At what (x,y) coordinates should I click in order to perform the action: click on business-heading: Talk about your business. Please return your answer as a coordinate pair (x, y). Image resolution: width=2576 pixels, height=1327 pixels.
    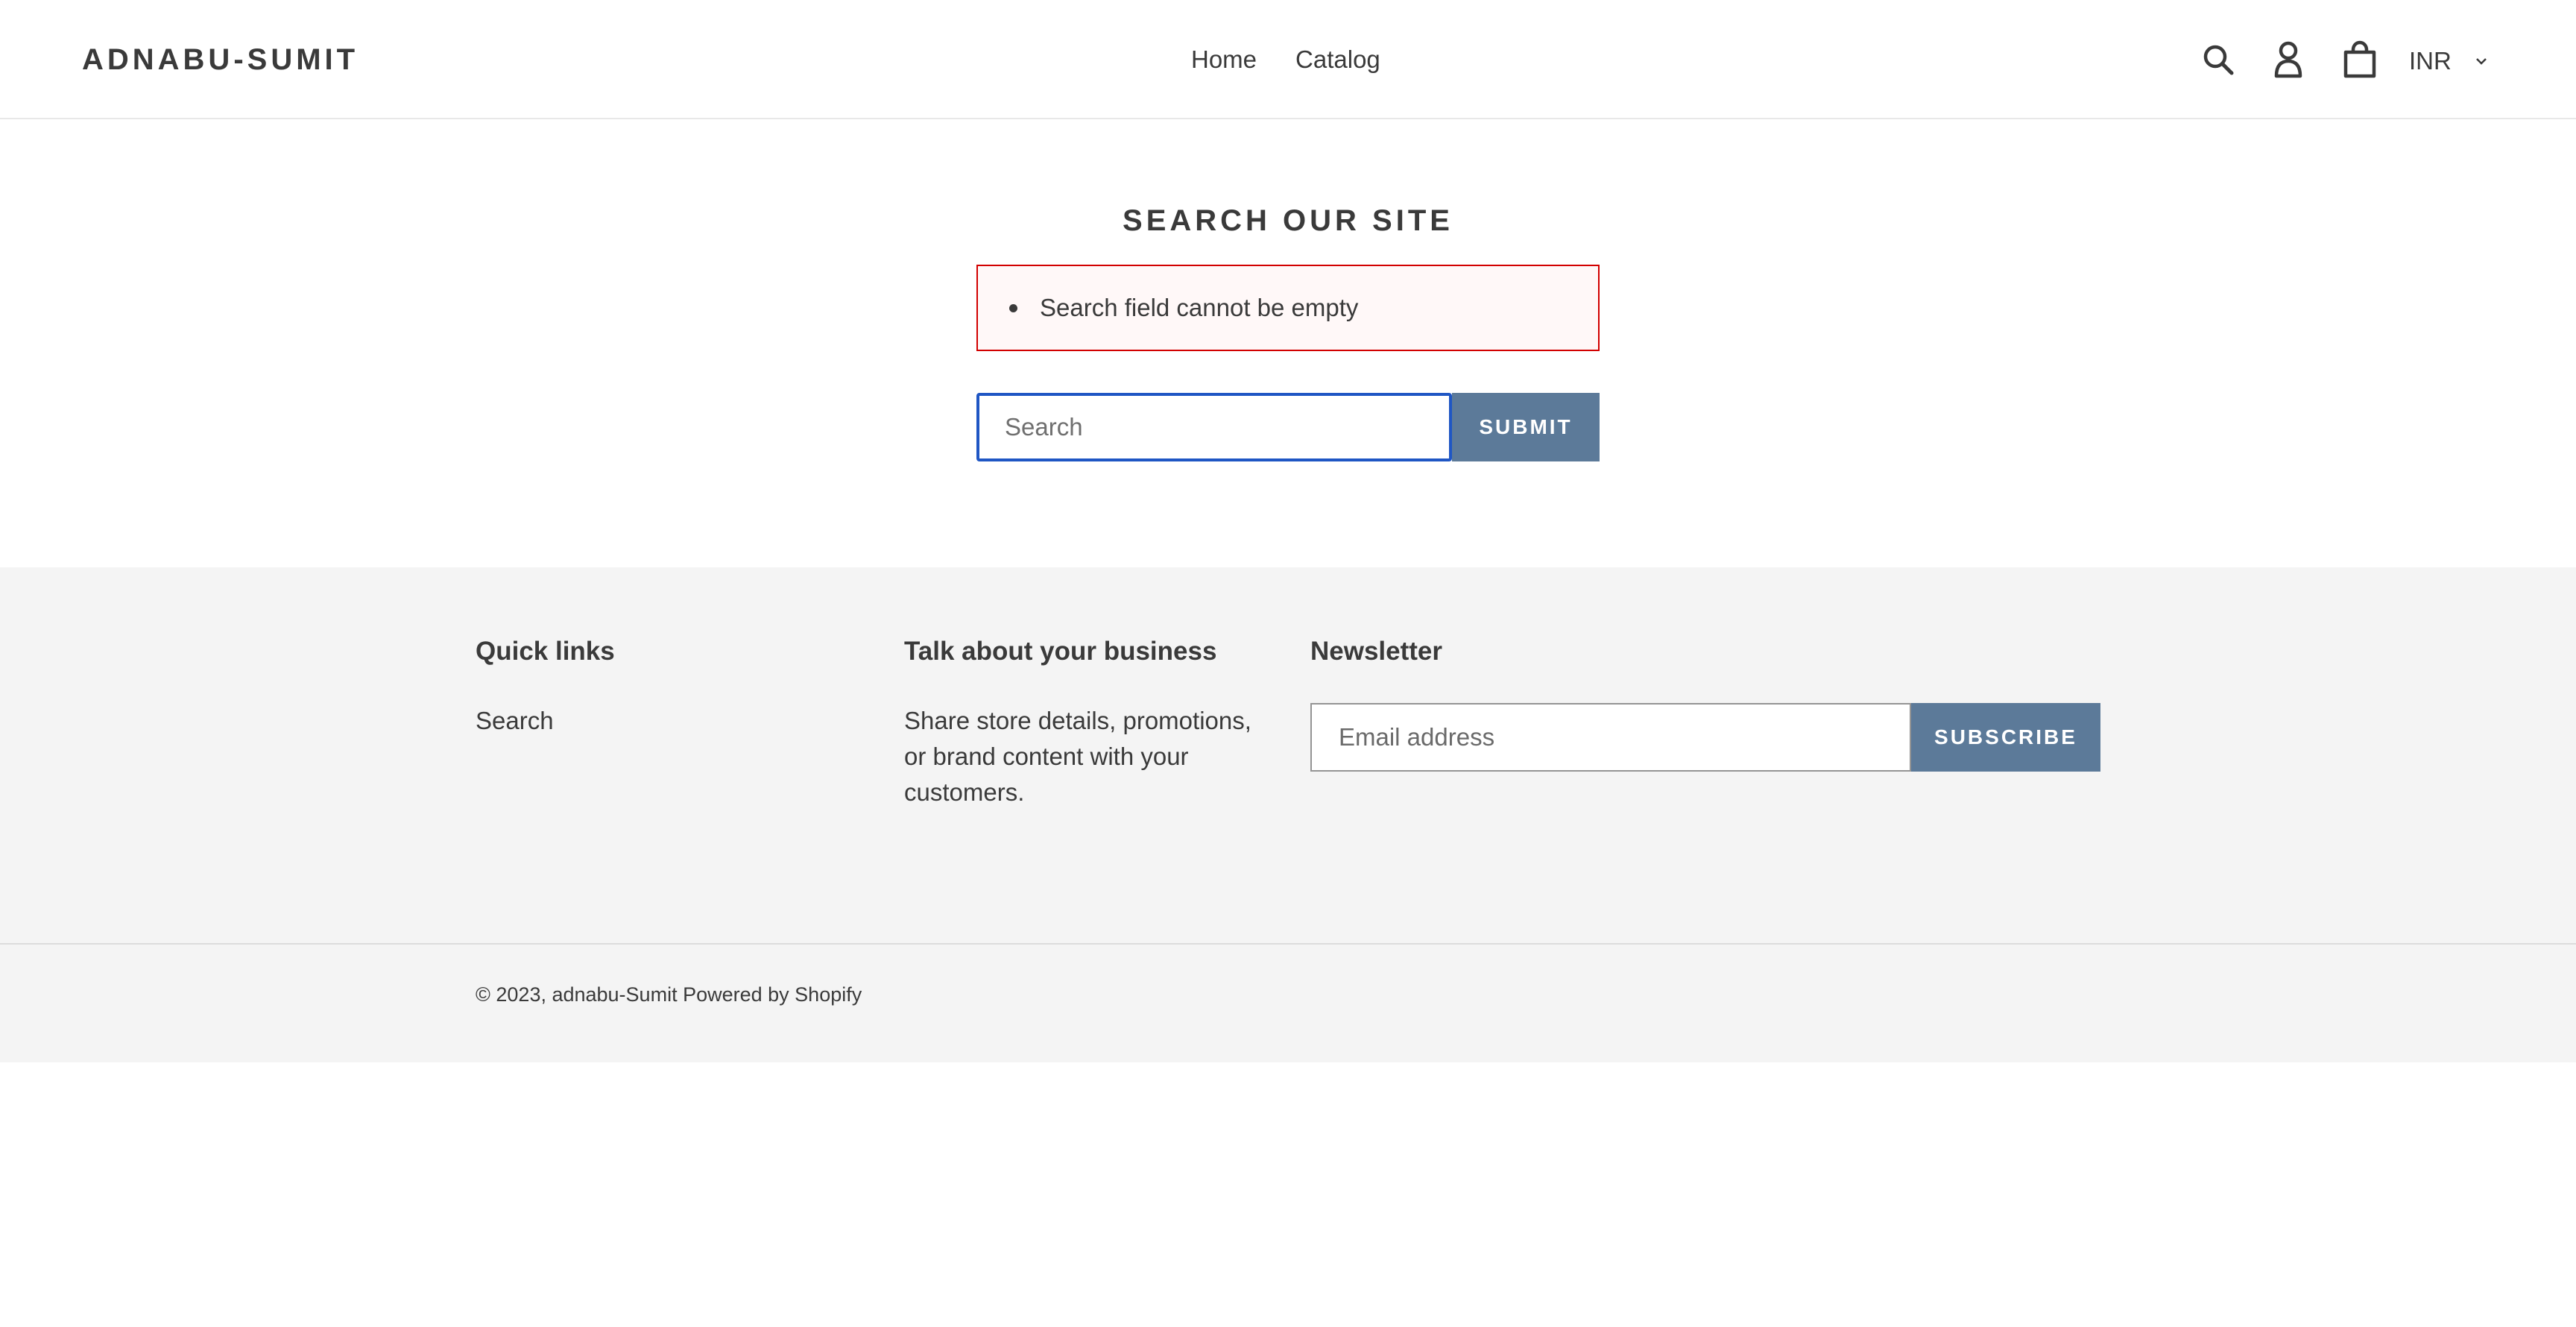
    Looking at the image, I should click on (1060, 651).